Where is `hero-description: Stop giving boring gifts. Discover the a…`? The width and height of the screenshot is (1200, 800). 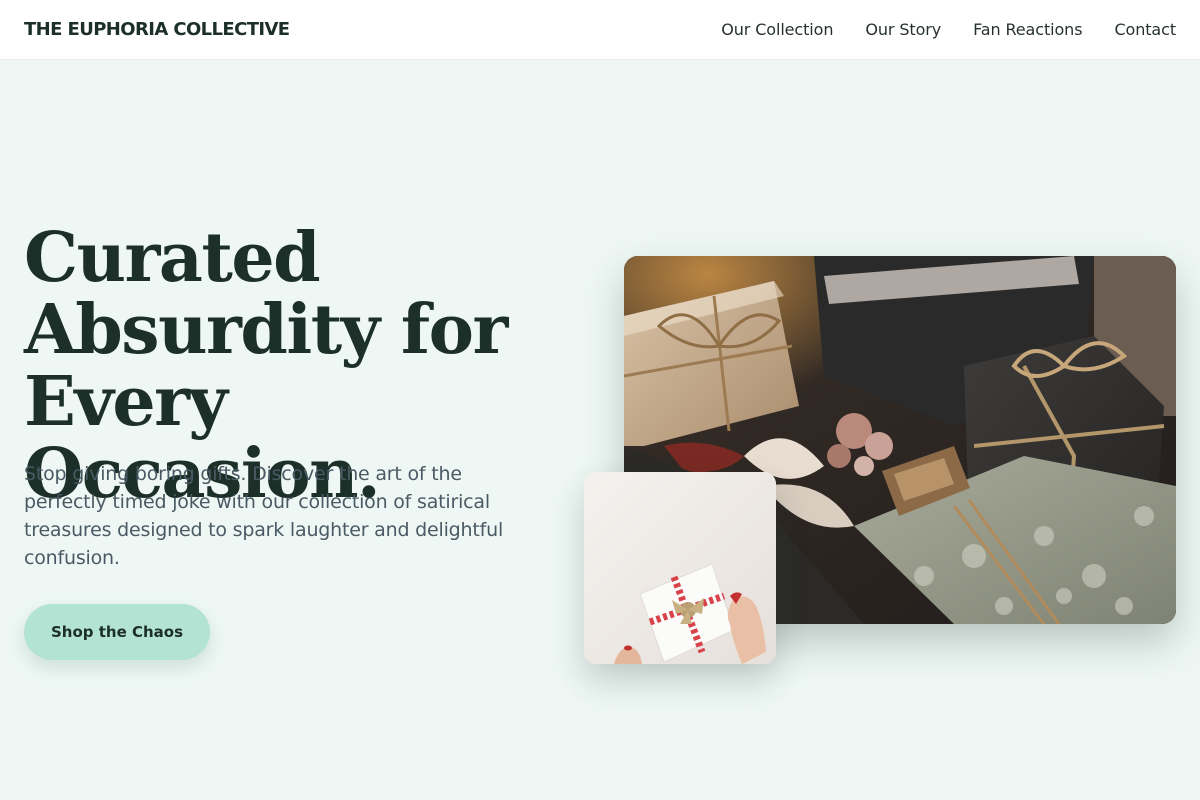
hero-description: Stop giving boring gifts. Discover the a… is located at coordinates (264, 516).